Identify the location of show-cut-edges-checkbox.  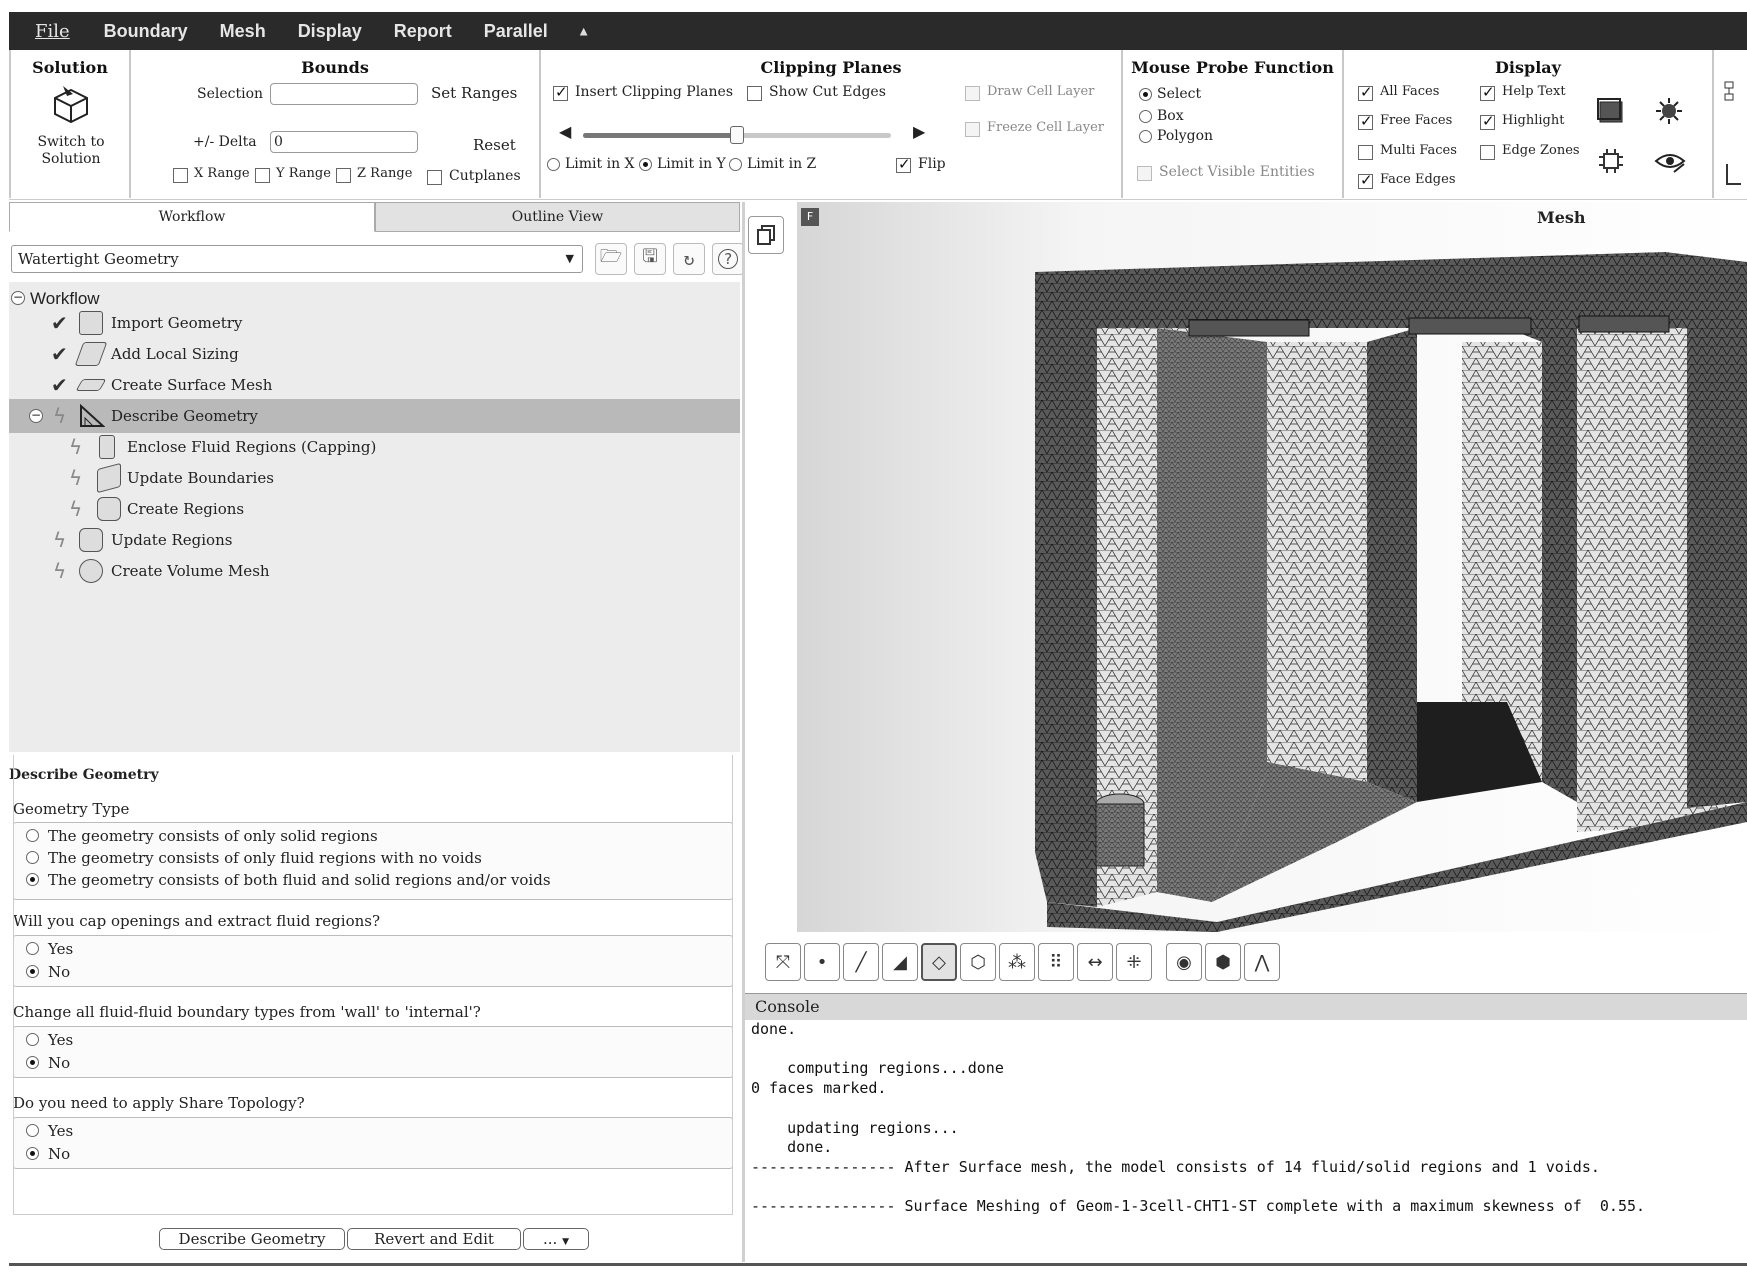
(754, 93).